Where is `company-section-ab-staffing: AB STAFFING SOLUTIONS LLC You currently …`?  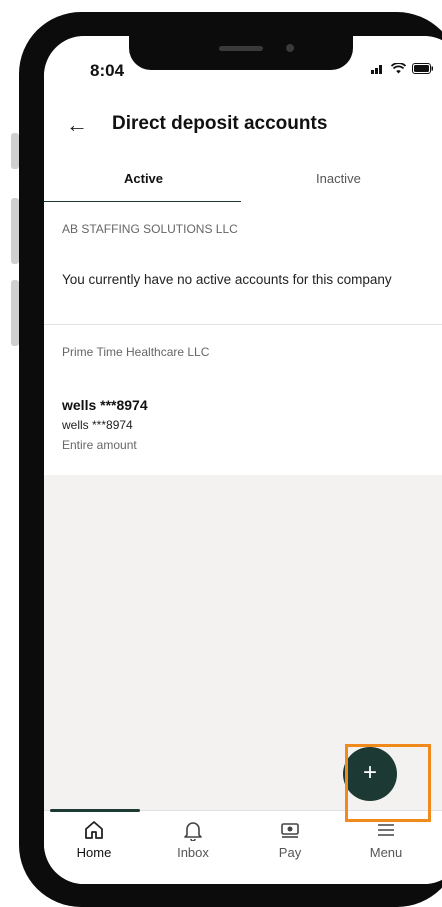
company-section-ab-staffing: AB STAFFING SOLUTIONS LLC You currently … is located at coordinates (243, 263).